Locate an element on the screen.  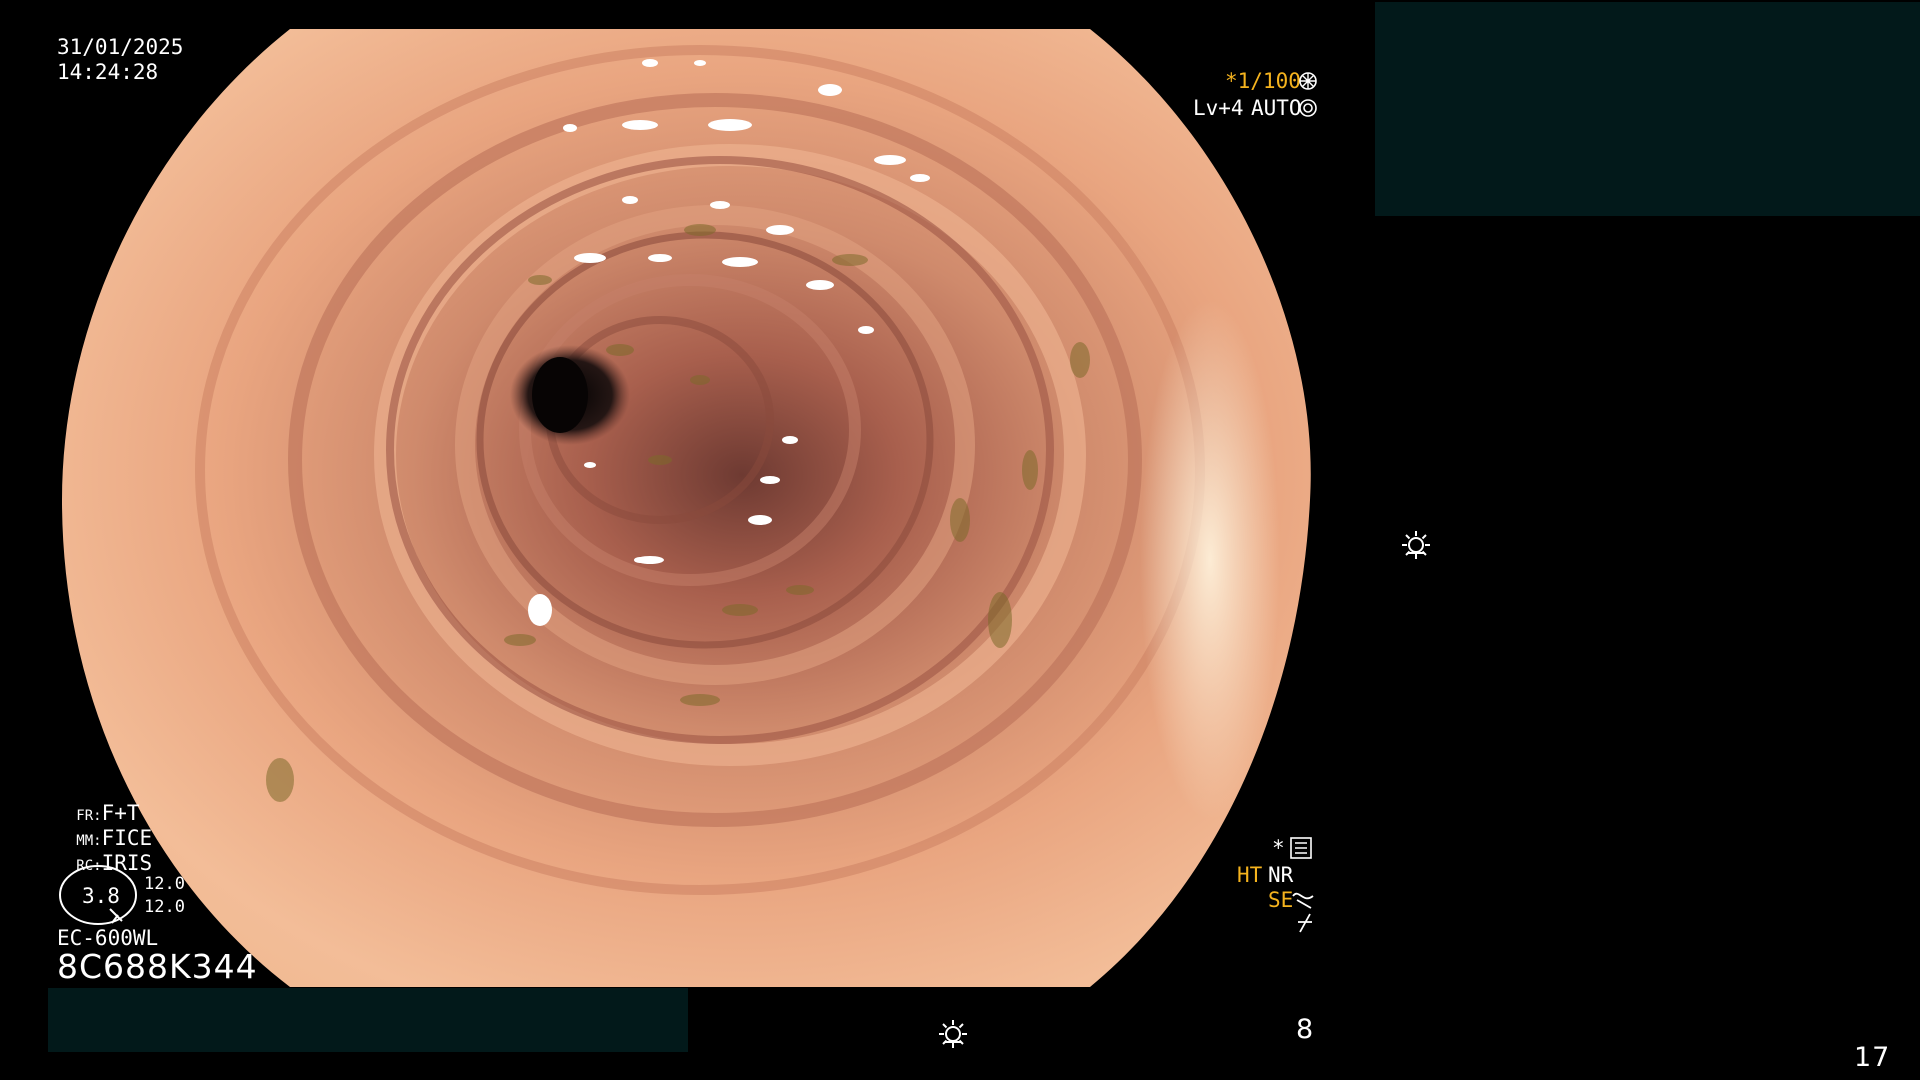
scope-model: EC-600WL is located at coordinates (108, 938).